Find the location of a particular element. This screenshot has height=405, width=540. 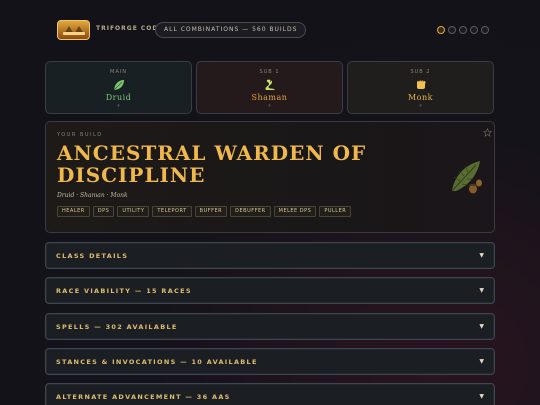

slot-class-name: Shaman is located at coordinates (269, 97).